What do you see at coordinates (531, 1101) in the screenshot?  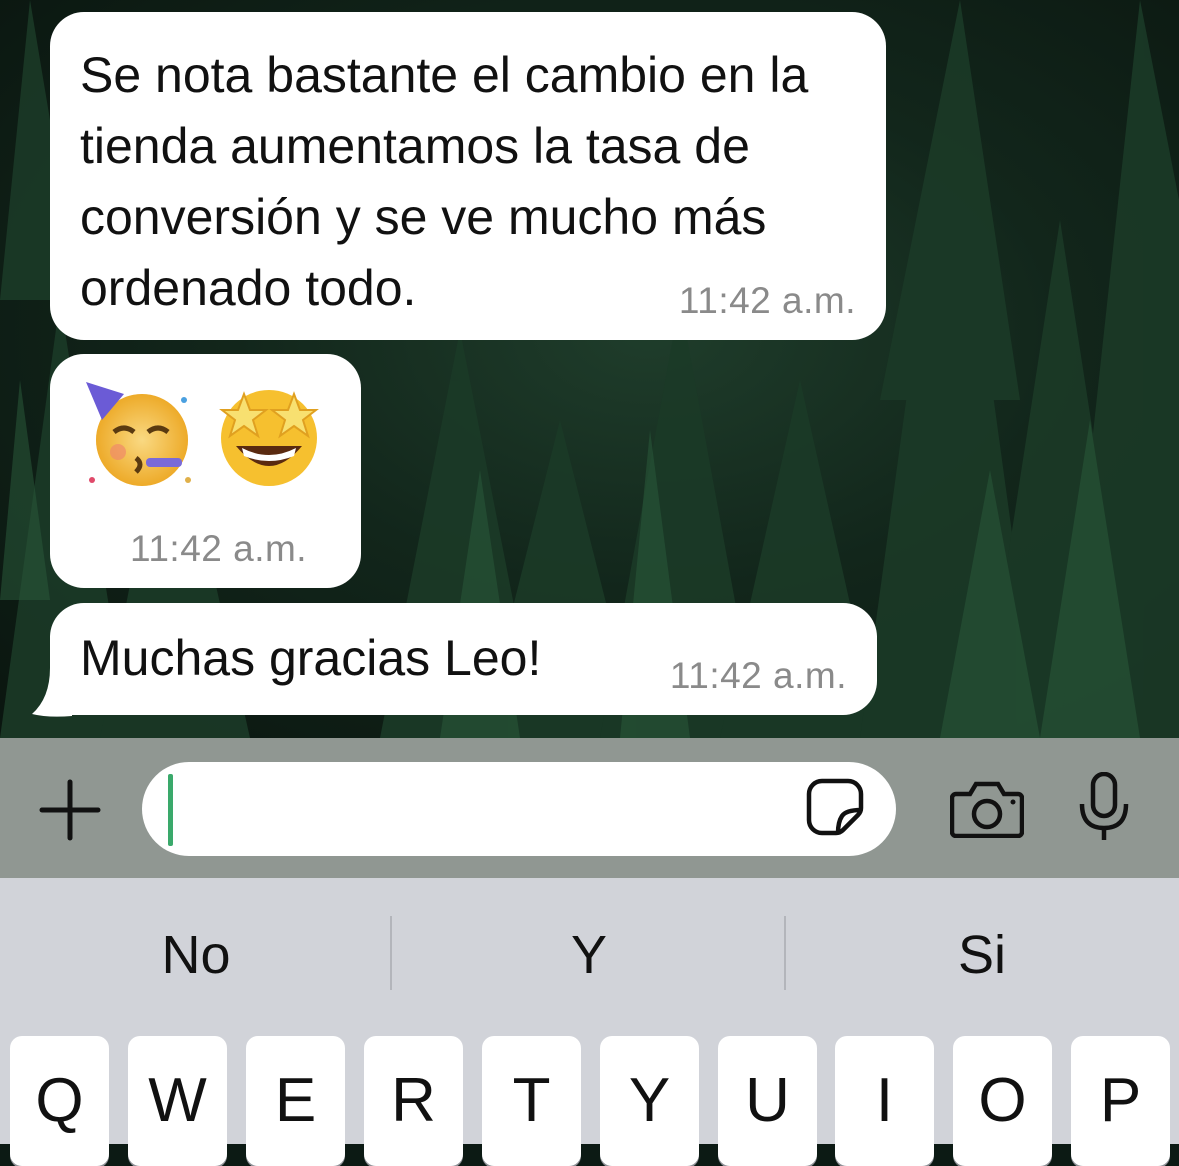 I see `key-t: T` at bounding box center [531, 1101].